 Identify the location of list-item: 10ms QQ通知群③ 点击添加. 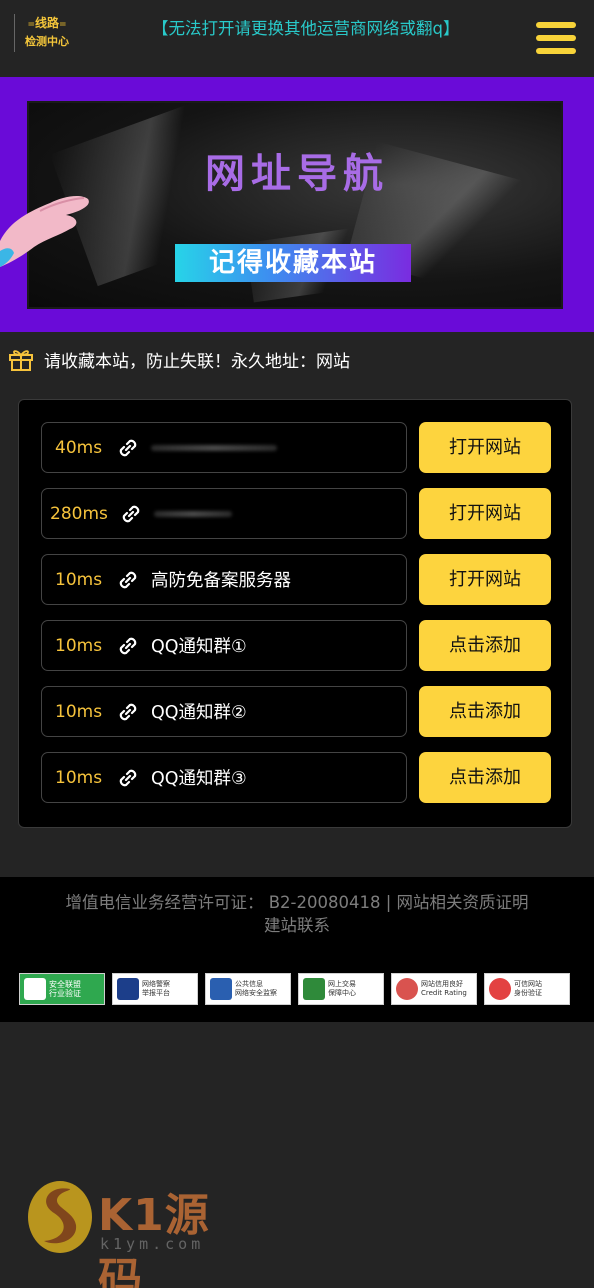
(296, 777).